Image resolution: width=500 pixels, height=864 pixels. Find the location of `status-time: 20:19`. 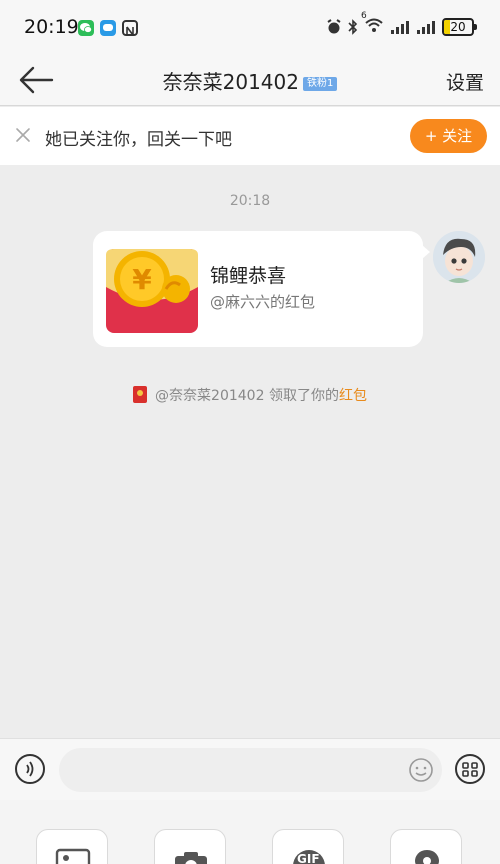

status-time: 20:19 is located at coordinates (51, 27).